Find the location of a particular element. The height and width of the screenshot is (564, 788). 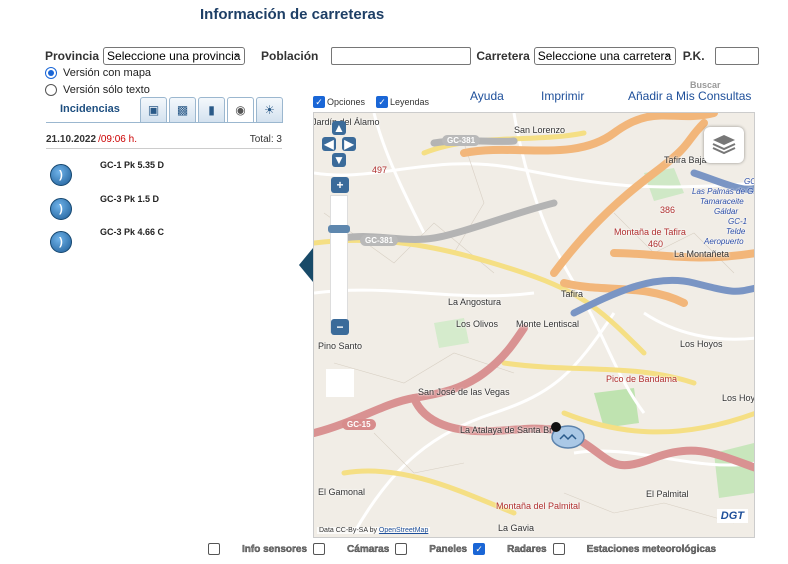

mis-consultas-link: Añadir a Mis Consultas is located at coordinates (689, 96).